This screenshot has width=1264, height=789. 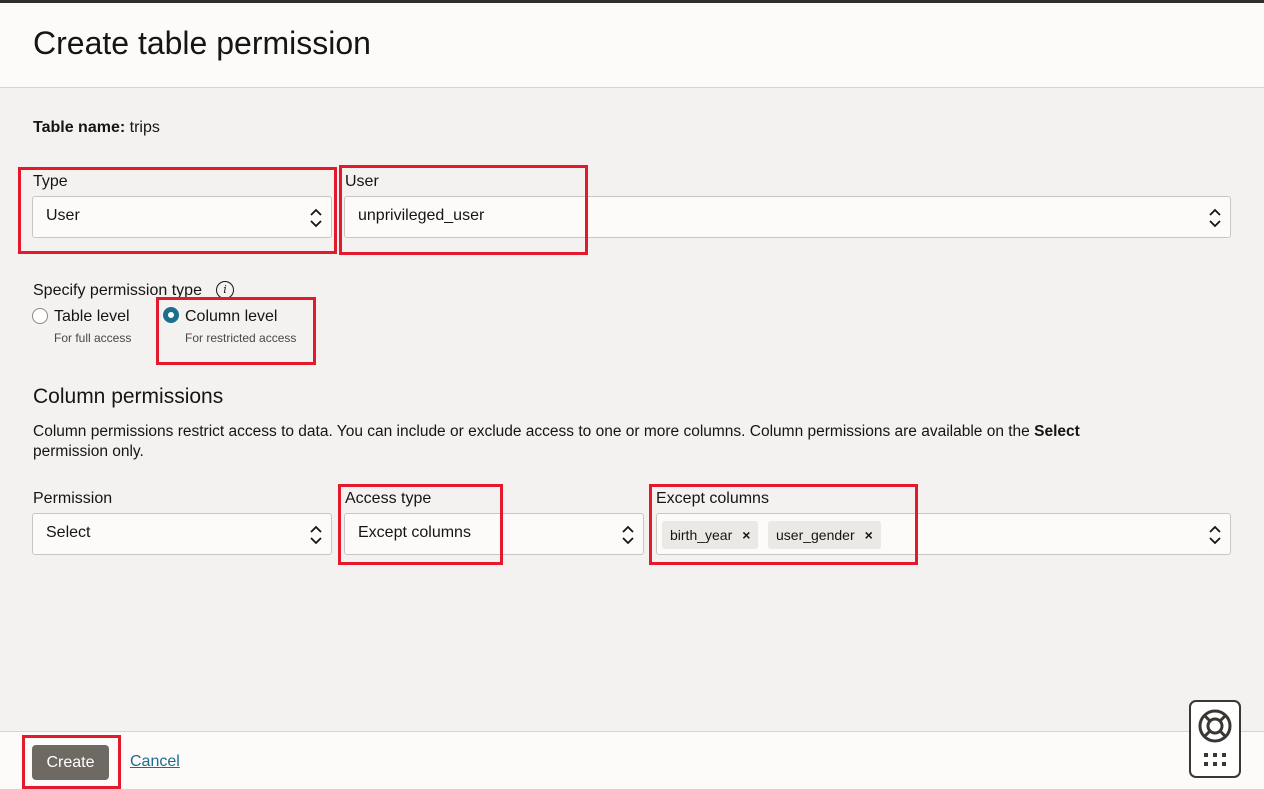 I want to click on radio-column-level, so click(x=171, y=315).